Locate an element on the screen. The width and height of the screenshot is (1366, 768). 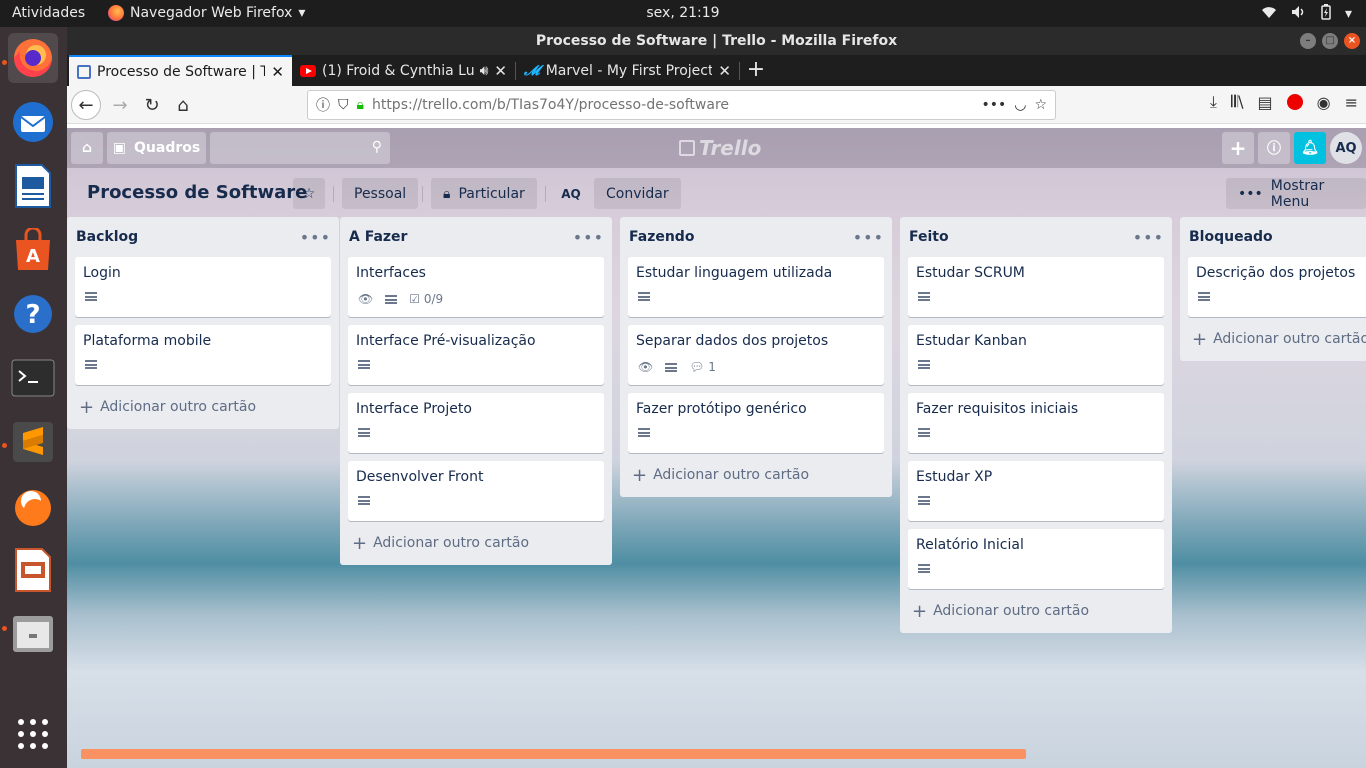
boards-button: ▣ Quadros is located at coordinates (156, 148).